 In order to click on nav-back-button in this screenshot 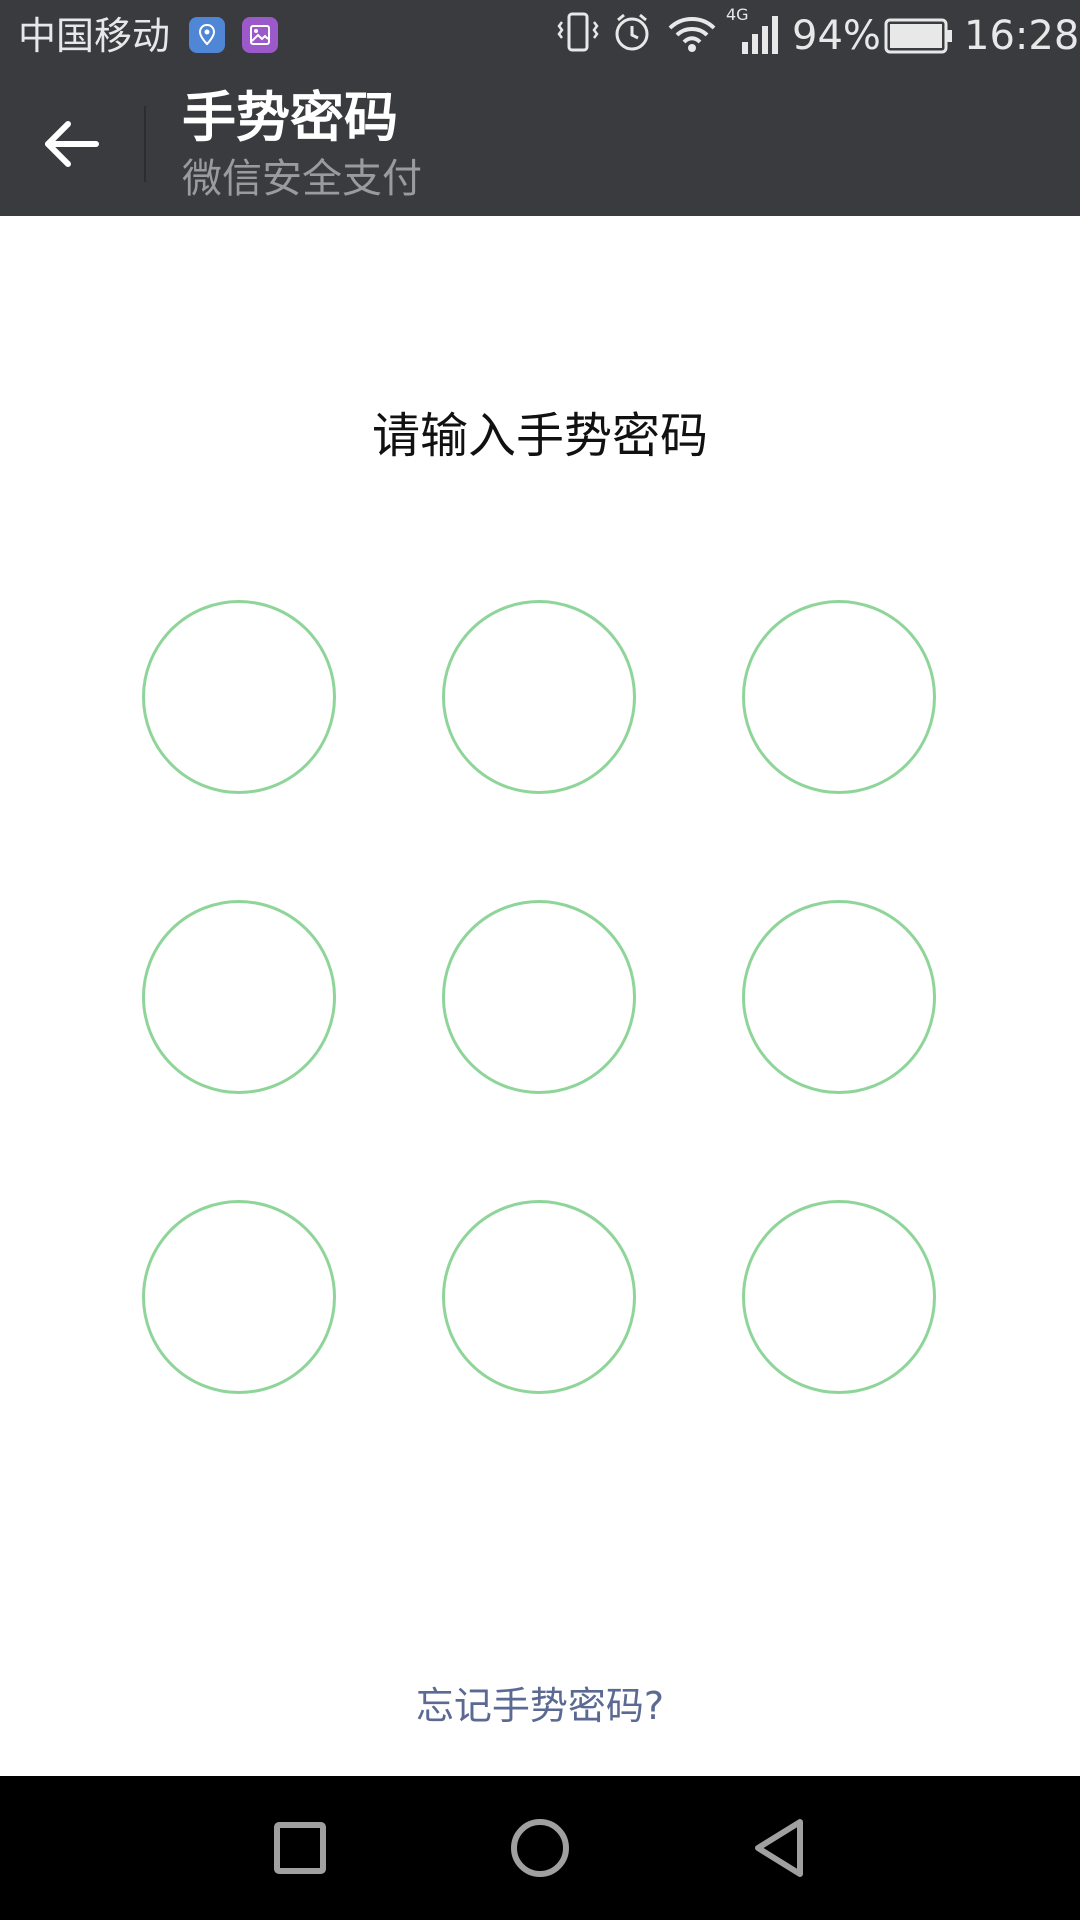, I will do `click(780, 1848)`.